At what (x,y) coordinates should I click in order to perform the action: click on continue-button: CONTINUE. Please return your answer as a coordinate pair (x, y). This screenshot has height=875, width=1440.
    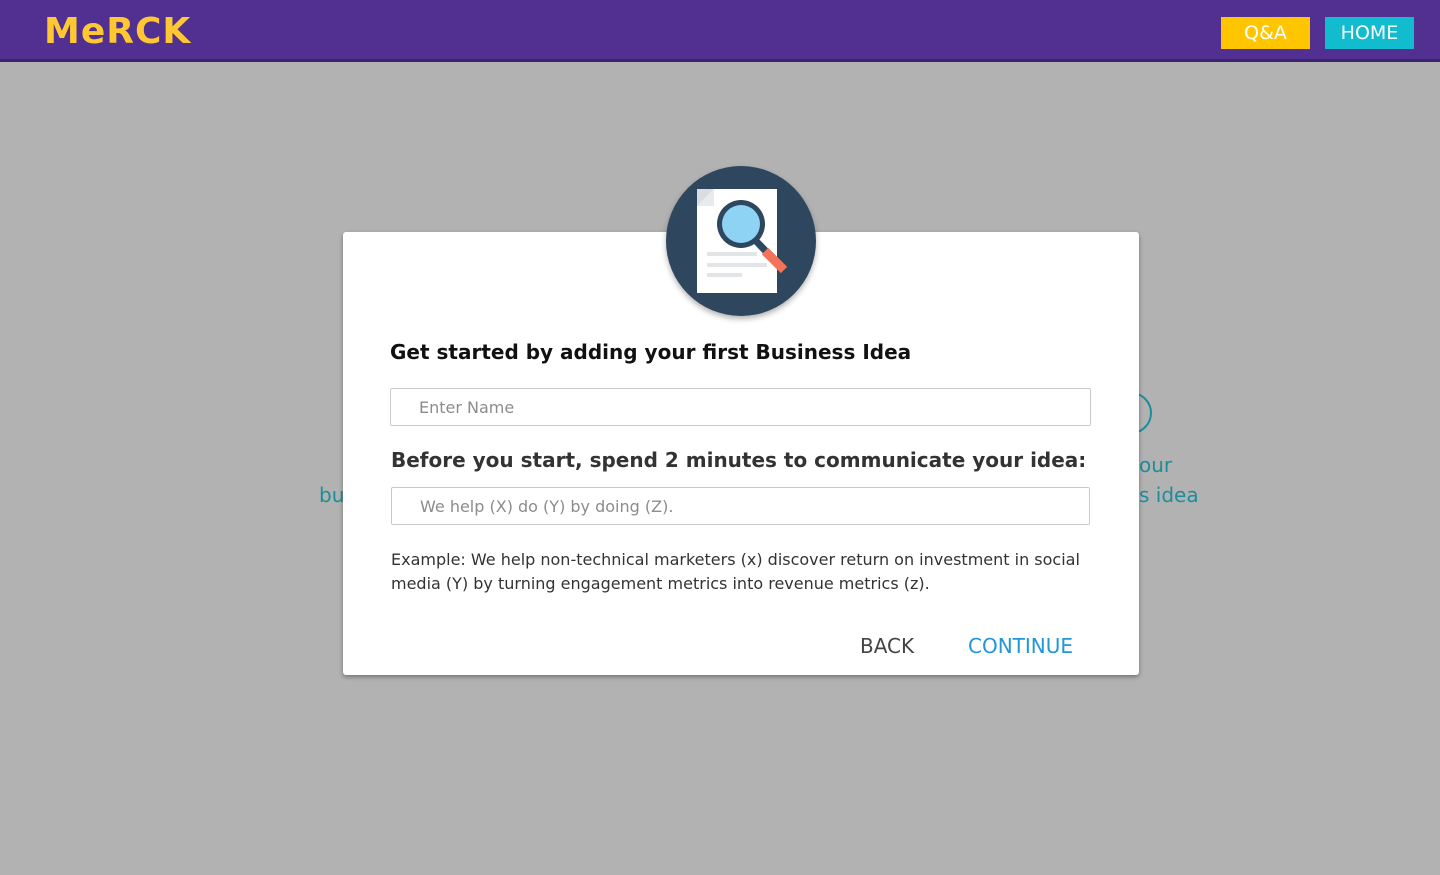
    Looking at the image, I should click on (1020, 646).